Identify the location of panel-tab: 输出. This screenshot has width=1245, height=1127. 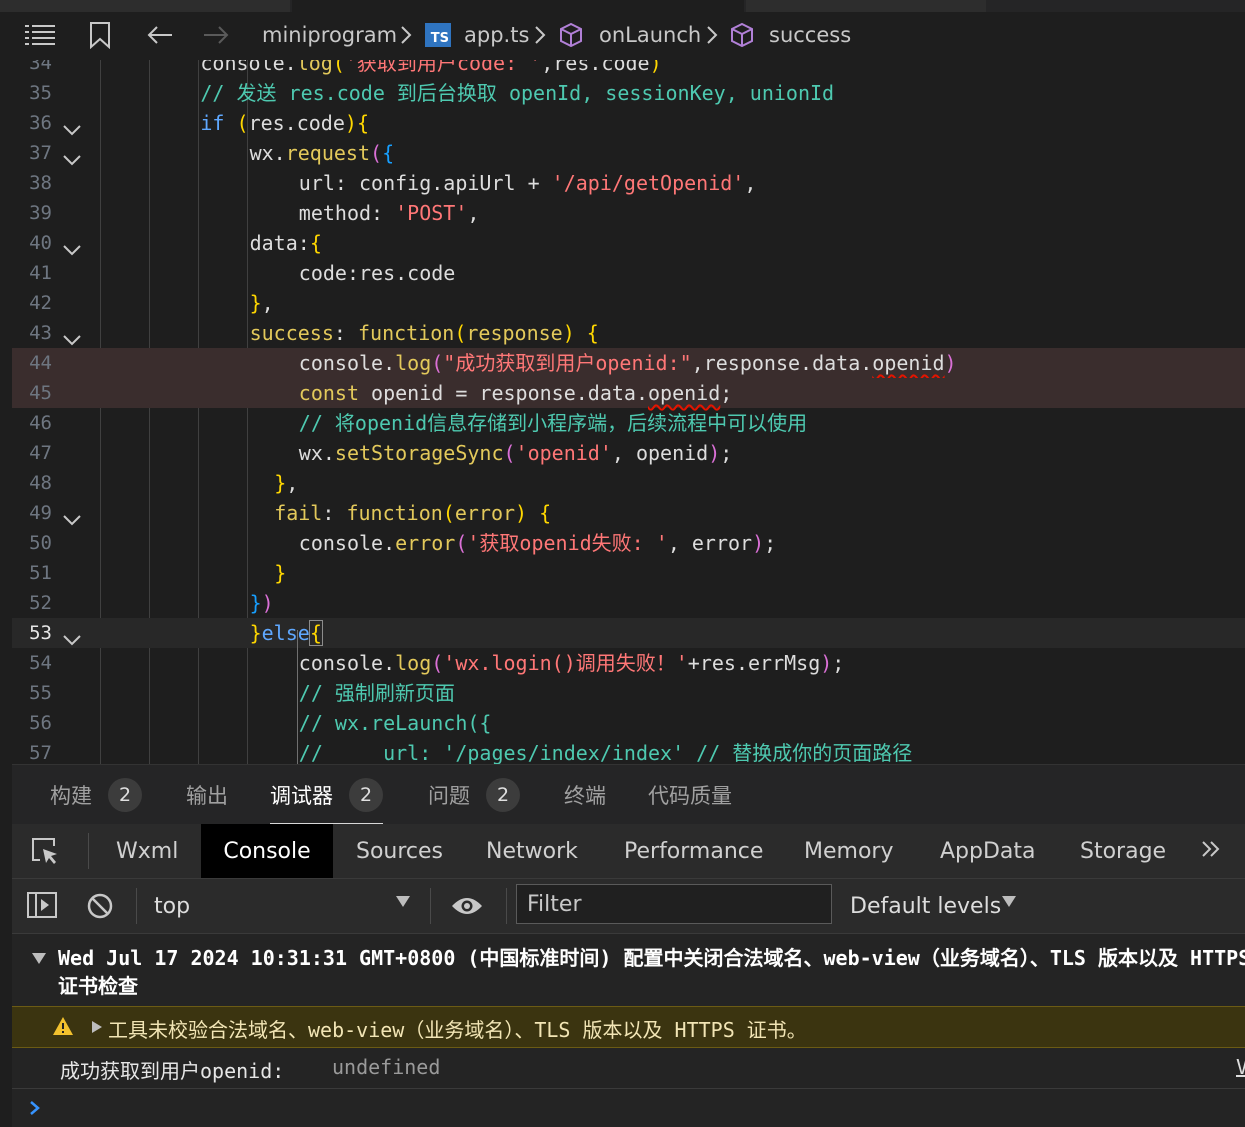
(207, 795).